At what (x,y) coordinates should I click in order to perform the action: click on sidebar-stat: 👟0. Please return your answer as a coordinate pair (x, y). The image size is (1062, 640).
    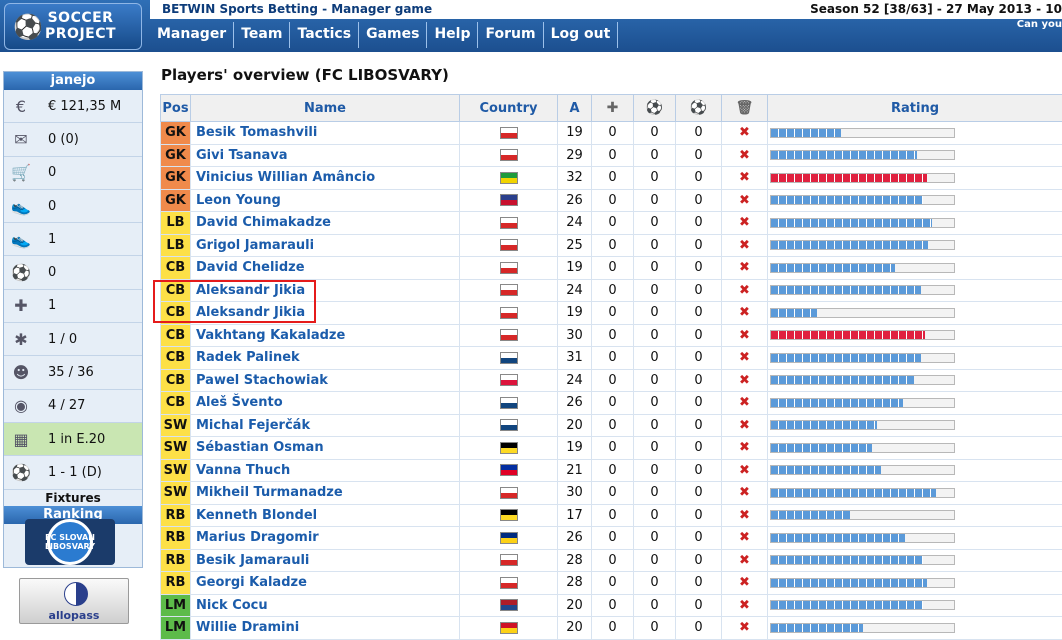
    Looking at the image, I should click on (73, 206).